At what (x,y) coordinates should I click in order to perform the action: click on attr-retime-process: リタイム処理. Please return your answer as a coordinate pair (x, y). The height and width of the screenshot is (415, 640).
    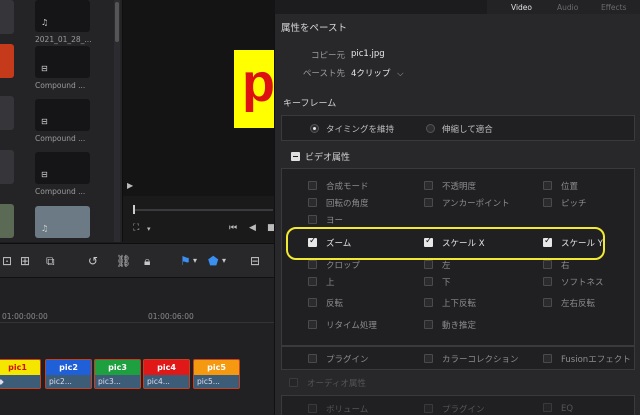
    Looking at the image, I should click on (342, 325).